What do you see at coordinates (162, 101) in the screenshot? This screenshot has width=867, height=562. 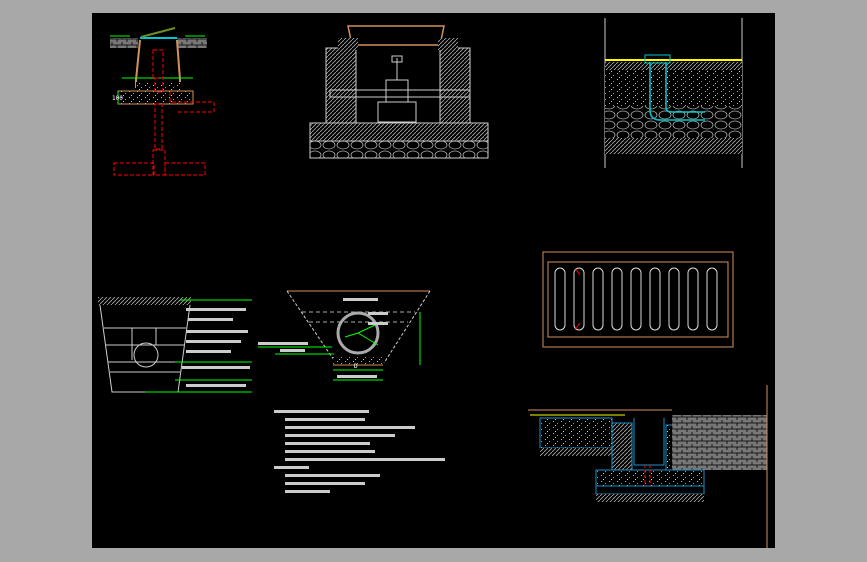 I see `valve-well-section: 100` at bounding box center [162, 101].